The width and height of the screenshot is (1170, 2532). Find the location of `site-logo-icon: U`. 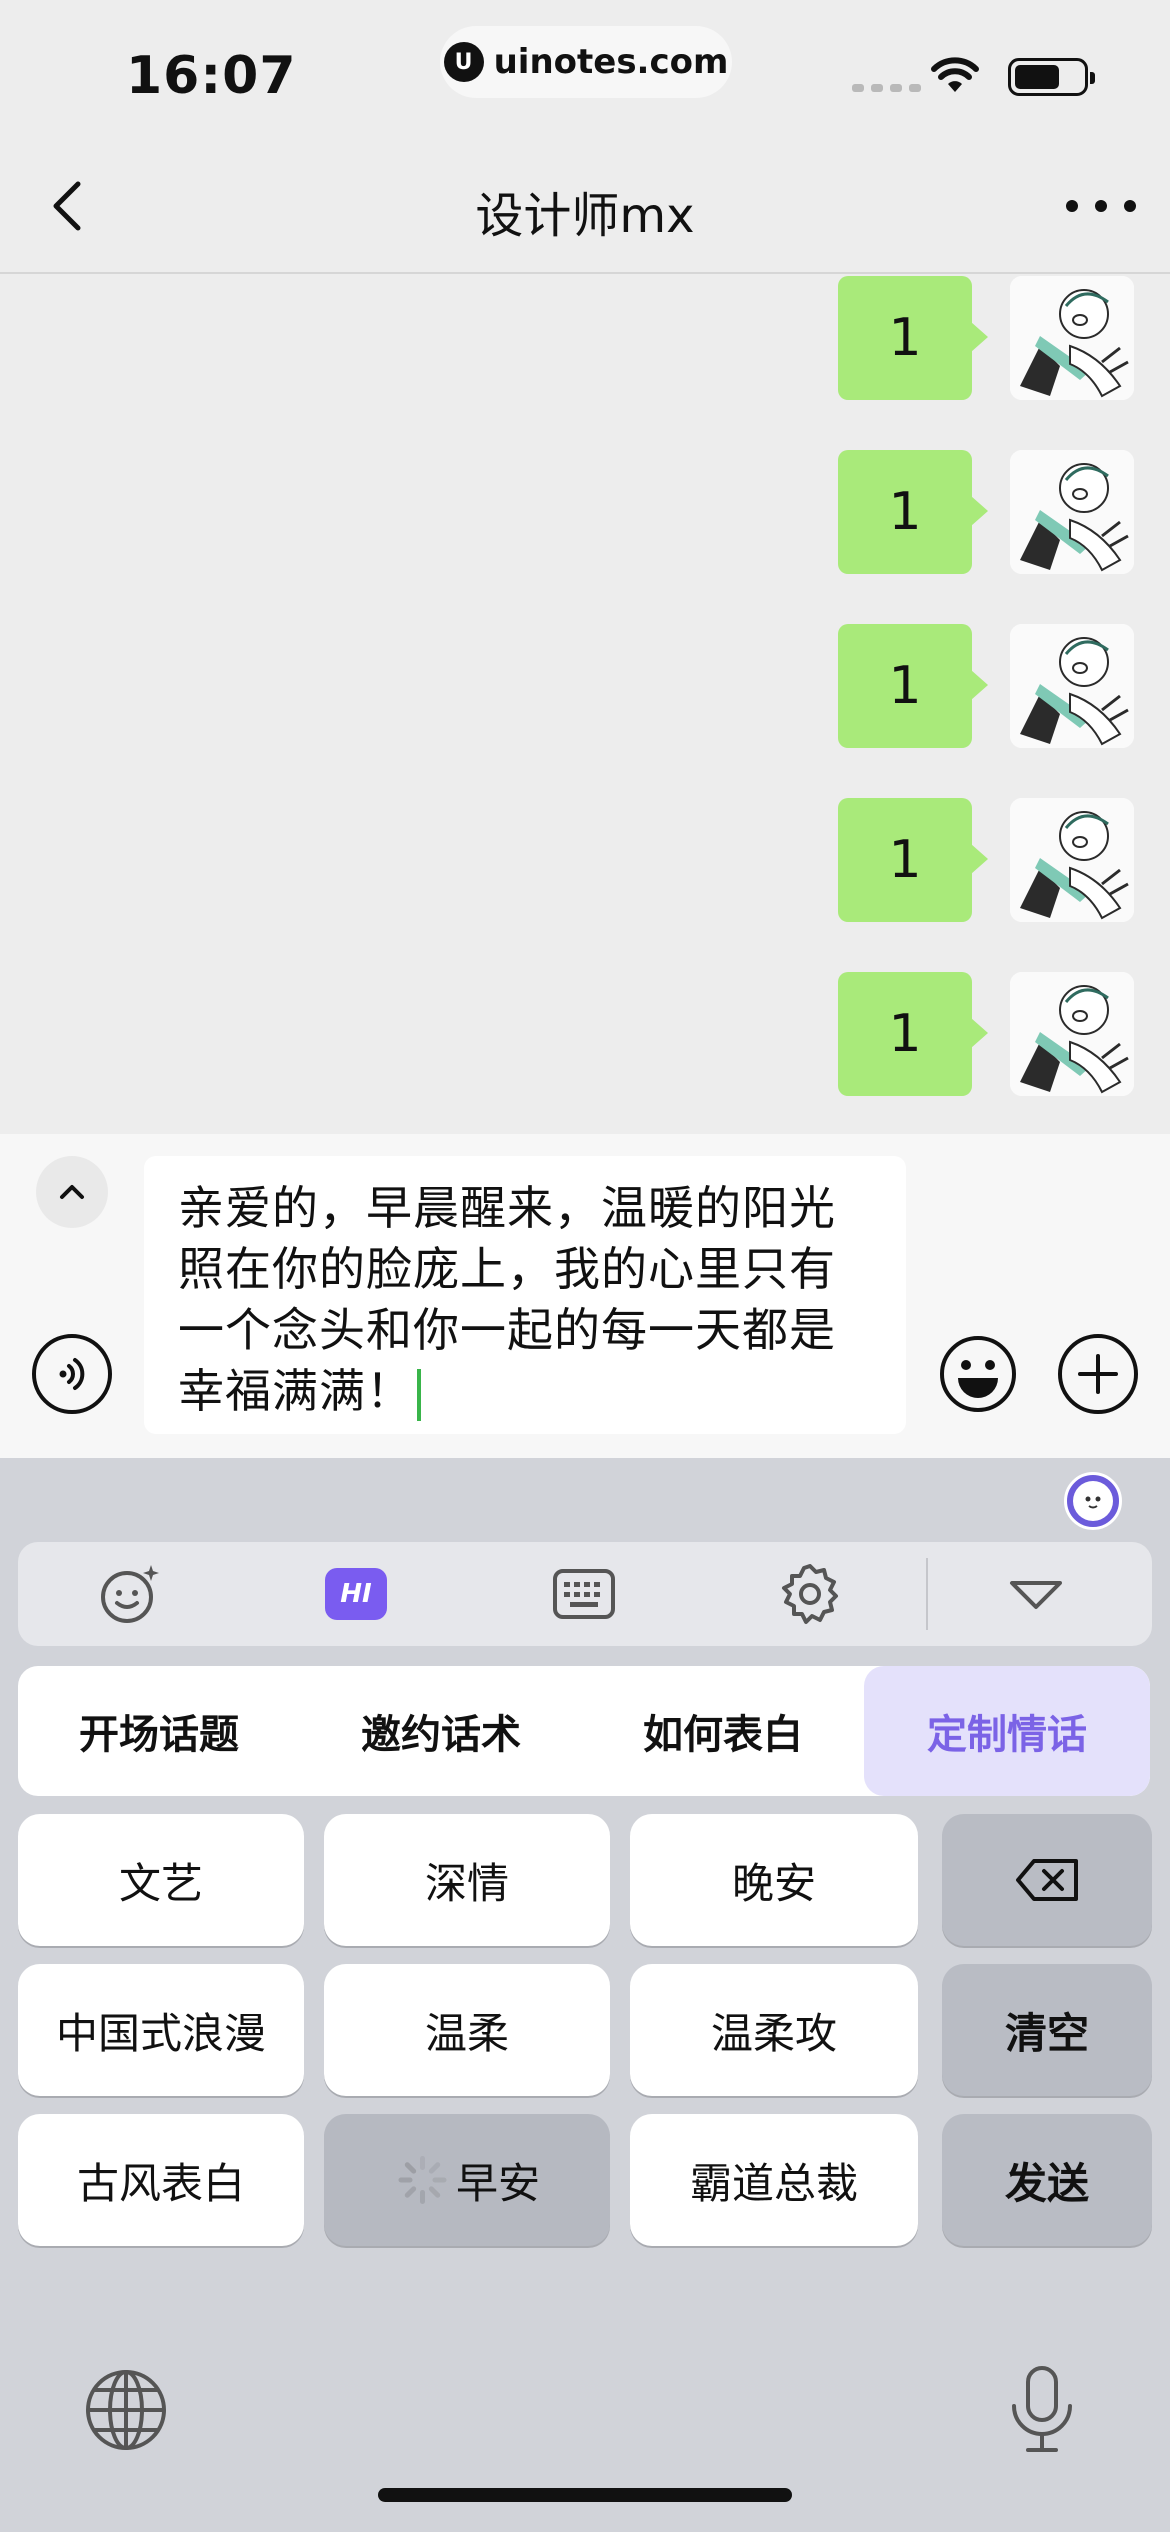

site-logo-icon: U is located at coordinates (463, 62).